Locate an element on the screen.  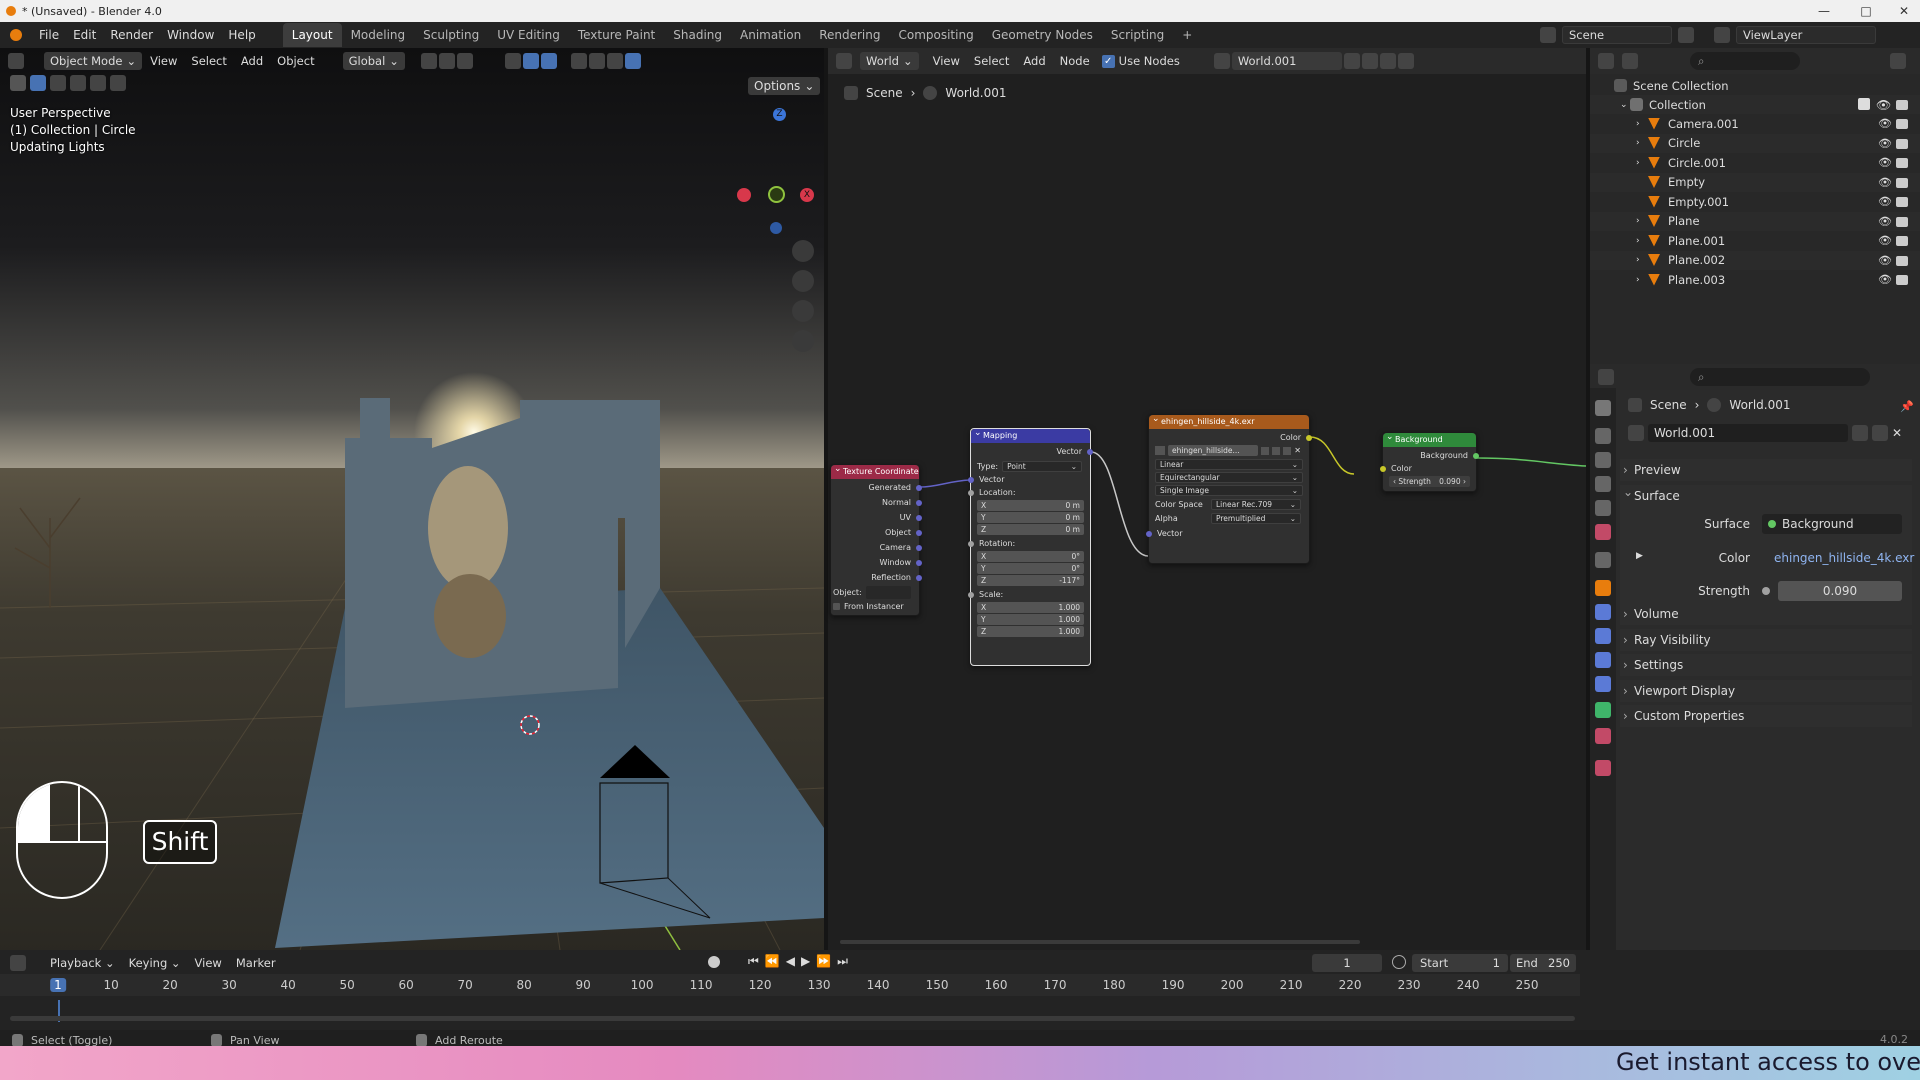
tab-texture-paint: Texture Paint is located at coordinates (616, 35).